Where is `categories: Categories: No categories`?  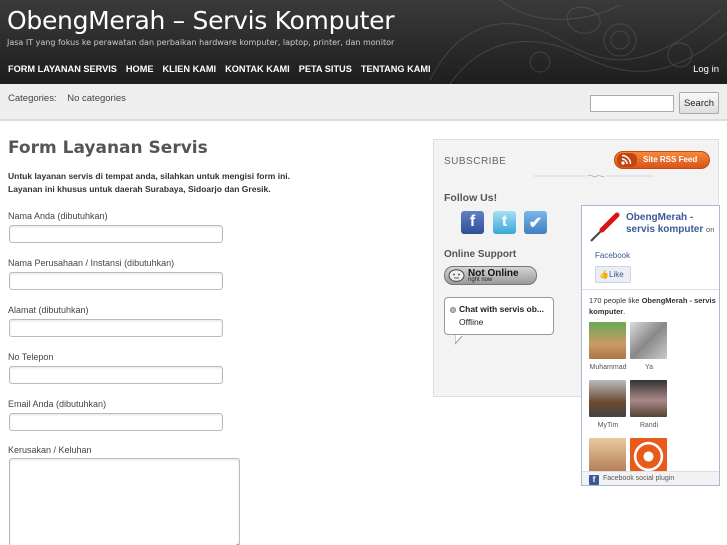 categories: Categories: No categories is located at coordinates (67, 98).